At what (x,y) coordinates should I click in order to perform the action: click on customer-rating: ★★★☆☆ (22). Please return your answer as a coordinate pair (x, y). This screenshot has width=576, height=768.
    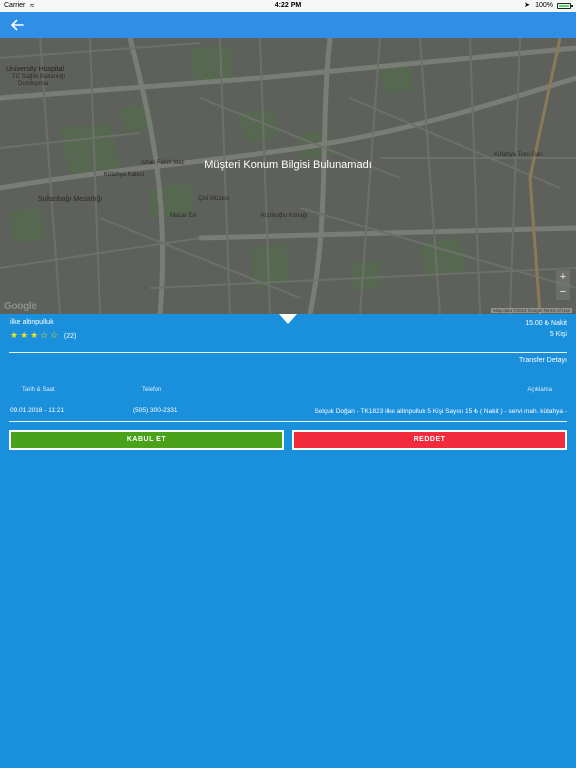
    Looking at the image, I should click on (43, 335).